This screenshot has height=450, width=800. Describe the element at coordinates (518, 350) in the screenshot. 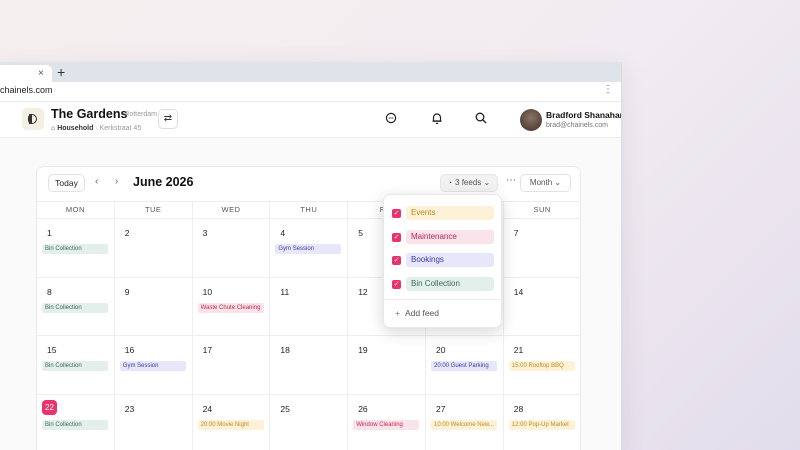

I see `date-number: 21` at that location.